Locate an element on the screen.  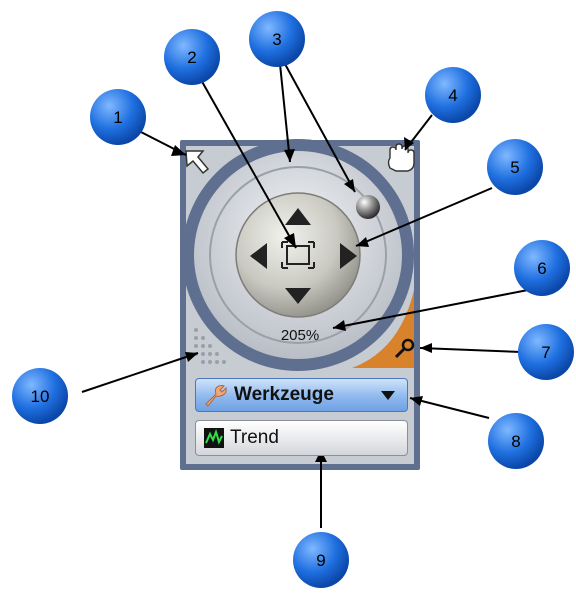
callout-4-label: 4 is located at coordinates (452, 95).